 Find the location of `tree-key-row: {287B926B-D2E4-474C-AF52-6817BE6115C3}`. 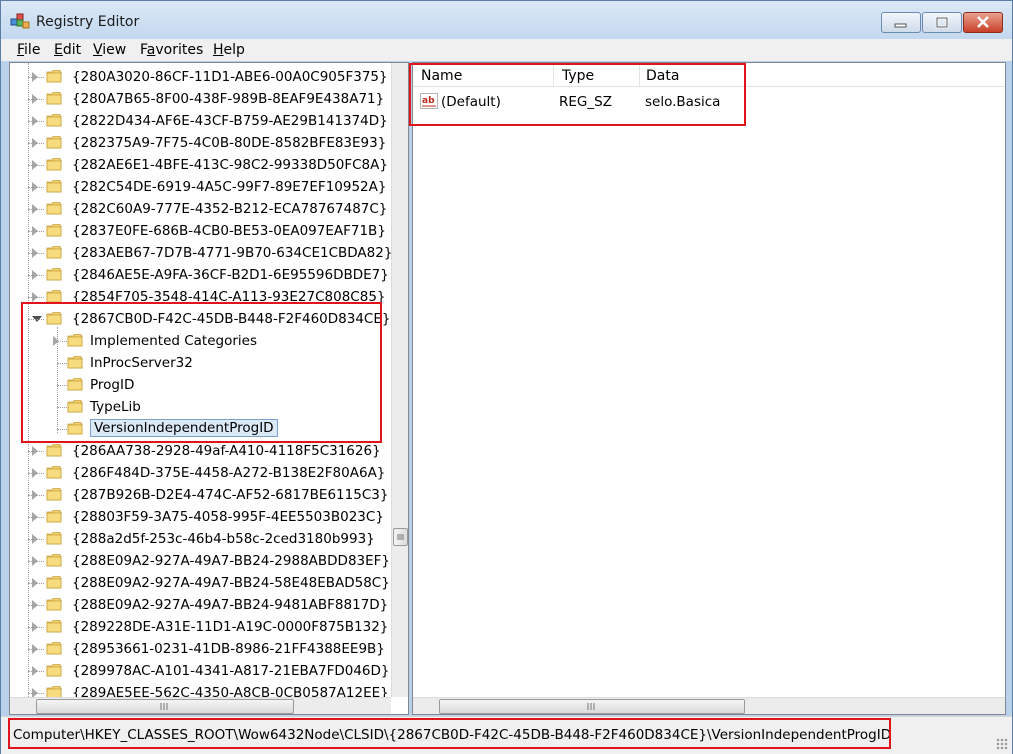

tree-key-row: {287B926B-D2E4-474C-AF52-6817BE6115C3} is located at coordinates (199, 495).